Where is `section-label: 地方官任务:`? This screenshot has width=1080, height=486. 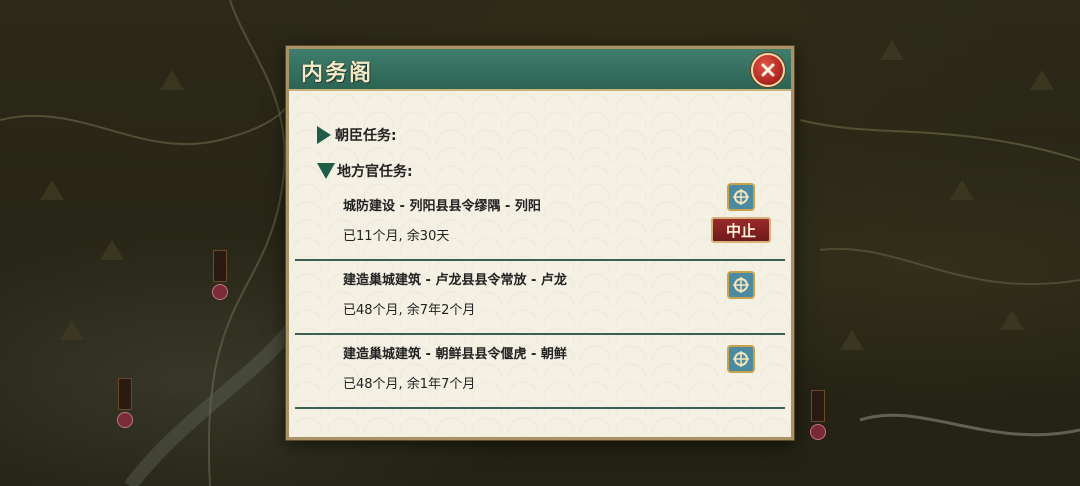
section-label: 地方官任务: is located at coordinates (375, 172).